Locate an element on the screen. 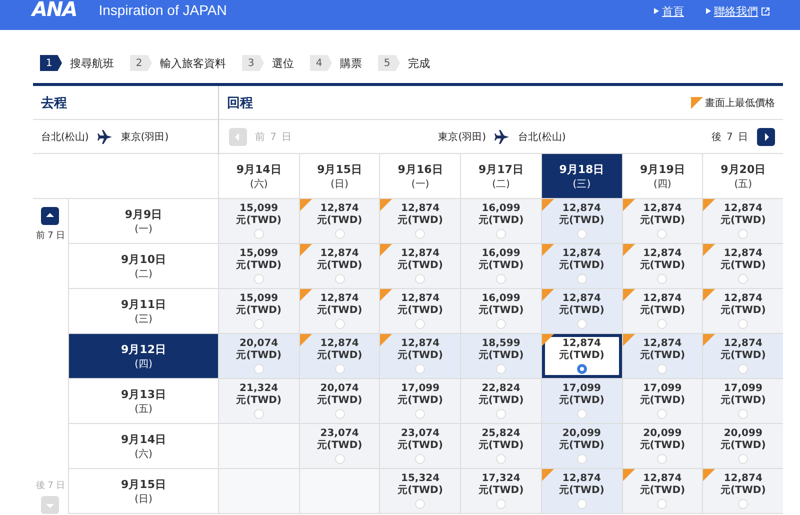 The image size is (800, 515). fare-cell: 15,324 元(TWD) is located at coordinates (419, 491).